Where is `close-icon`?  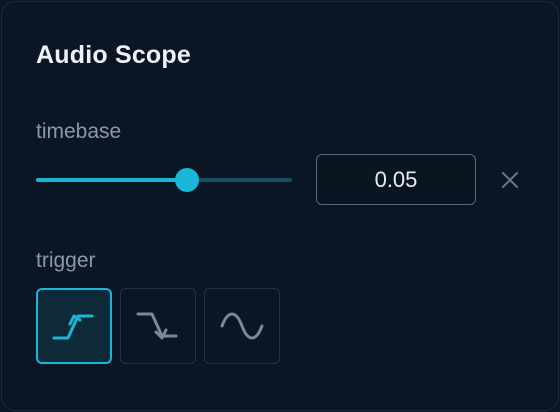
close-icon is located at coordinates (510, 180).